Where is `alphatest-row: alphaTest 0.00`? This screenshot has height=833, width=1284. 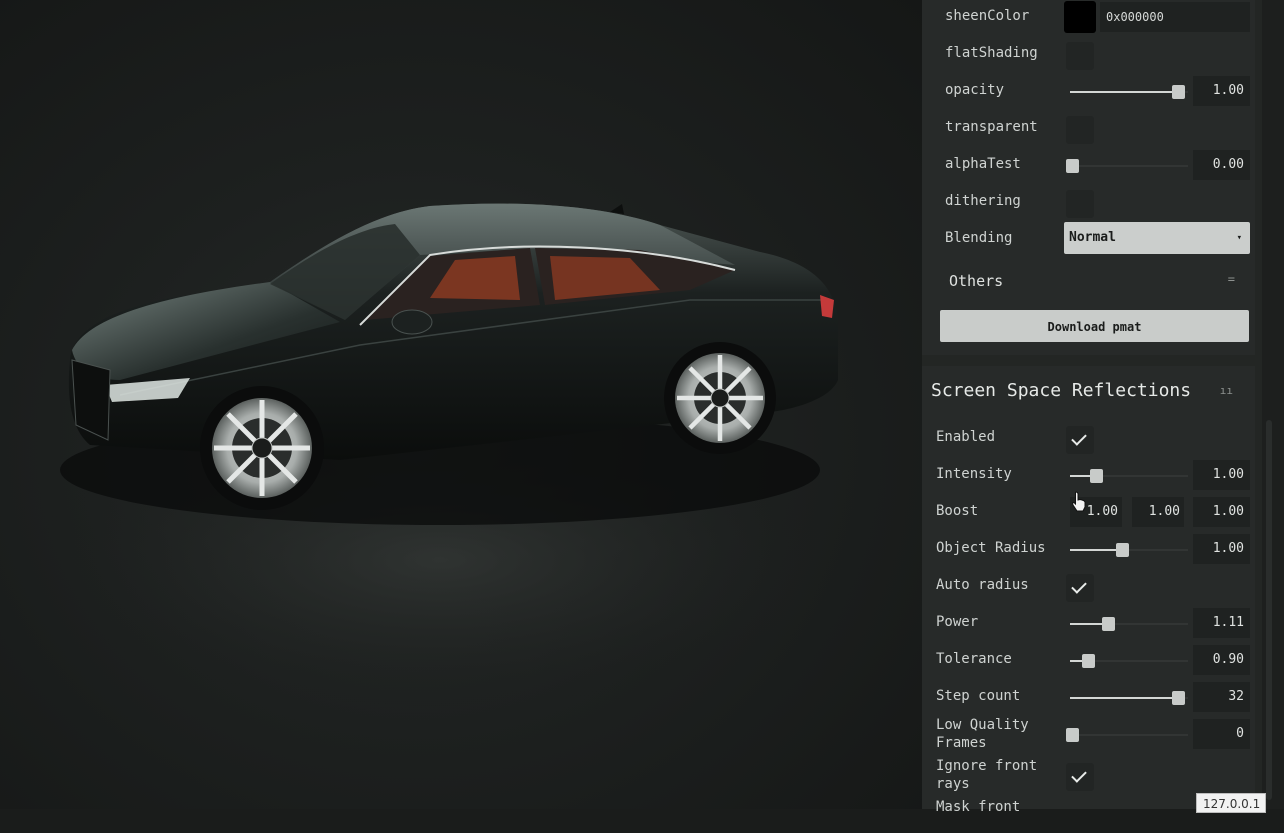
alphatest-row: alphaTest 0.00 is located at coordinates (1088, 166).